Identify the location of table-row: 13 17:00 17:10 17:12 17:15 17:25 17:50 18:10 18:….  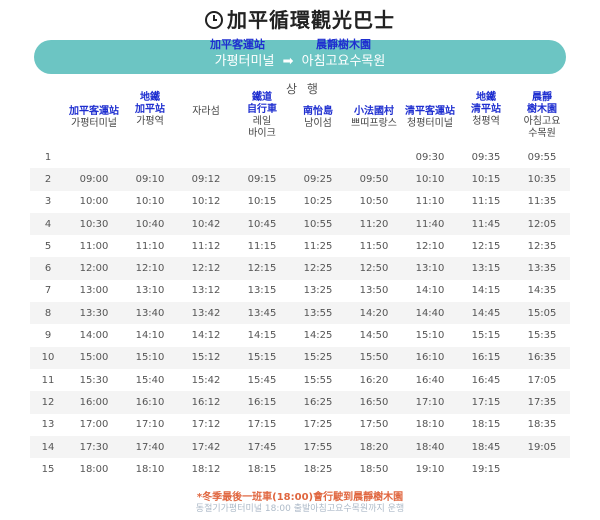
(300, 424).